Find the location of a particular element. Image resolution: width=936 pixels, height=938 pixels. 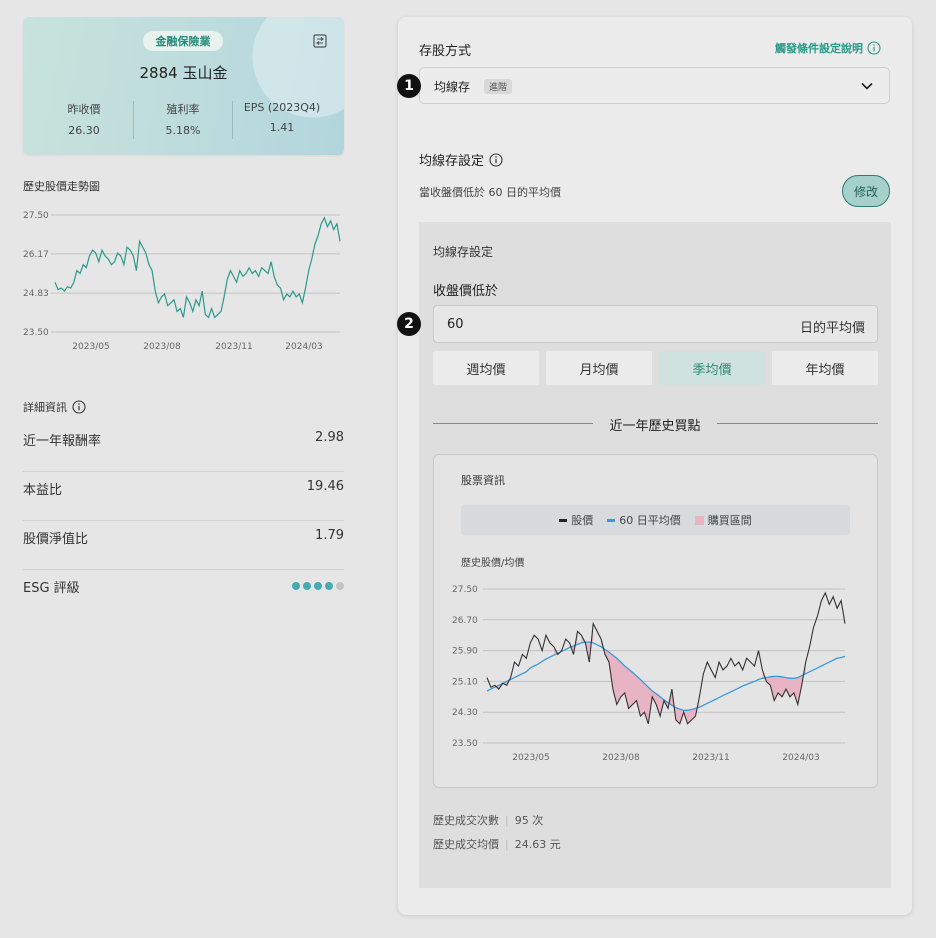

detail-label: ESG 評級 is located at coordinates (51, 588).